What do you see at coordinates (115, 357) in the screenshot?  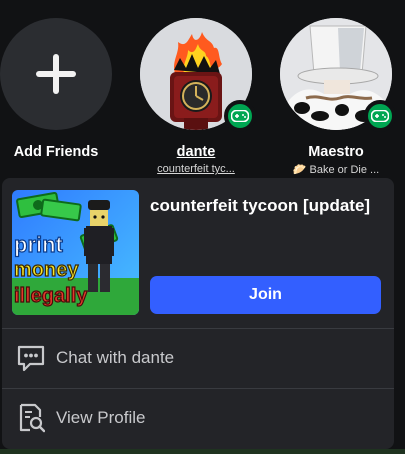 I see `chat-with-friend-label: Chat with dante` at bounding box center [115, 357].